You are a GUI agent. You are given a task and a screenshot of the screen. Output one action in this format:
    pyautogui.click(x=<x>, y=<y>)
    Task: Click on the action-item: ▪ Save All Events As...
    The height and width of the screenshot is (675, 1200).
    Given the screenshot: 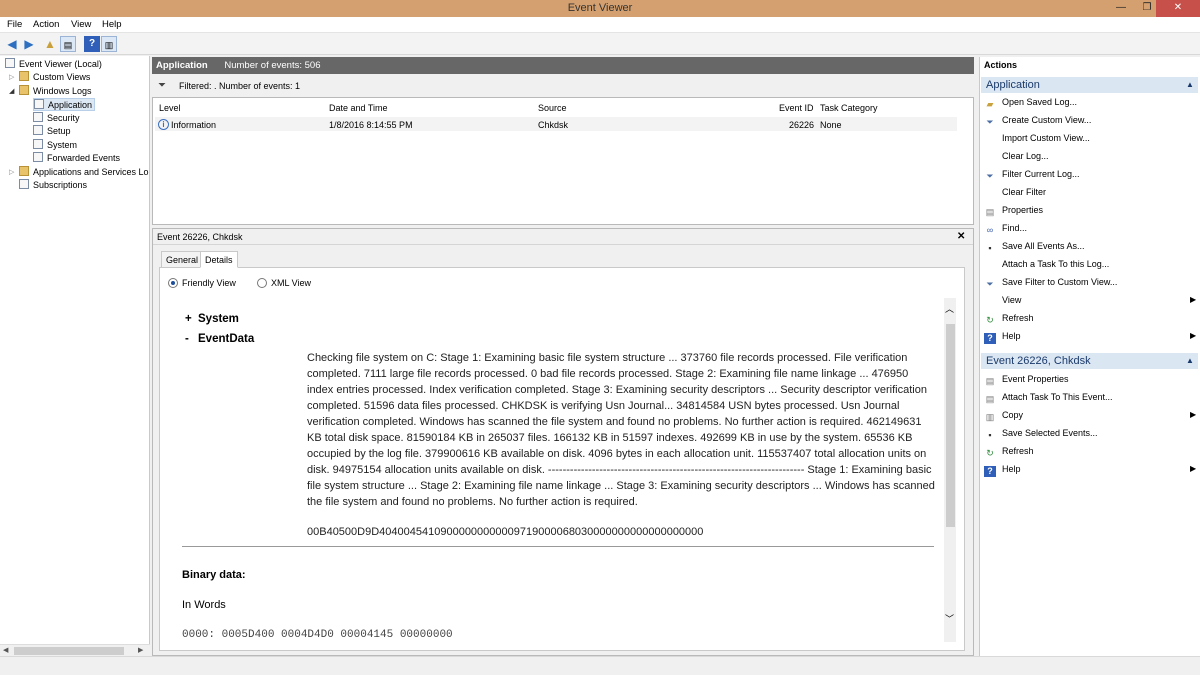 What is the action you would take?
    pyautogui.click(x=1034, y=246)
    